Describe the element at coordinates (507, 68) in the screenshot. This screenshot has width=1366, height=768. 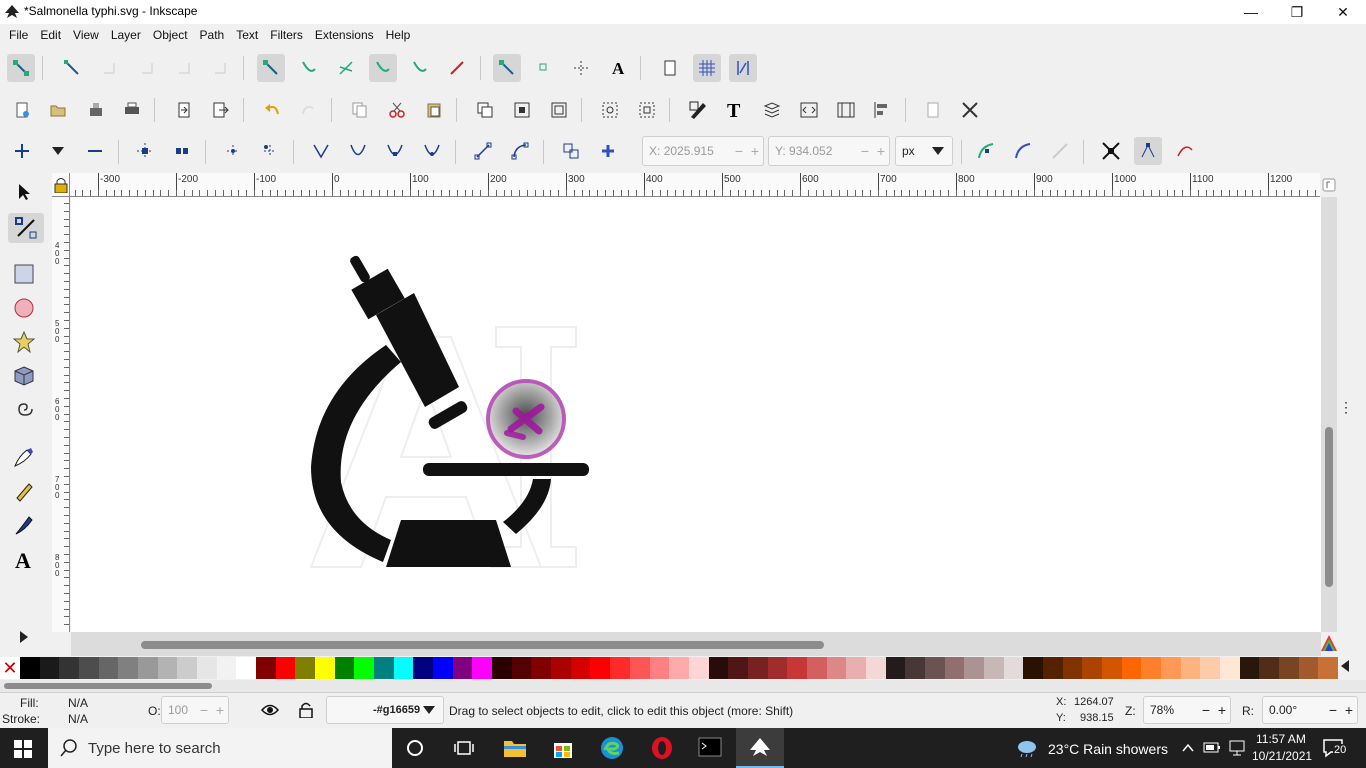
I see `snap-others-button` at that location.